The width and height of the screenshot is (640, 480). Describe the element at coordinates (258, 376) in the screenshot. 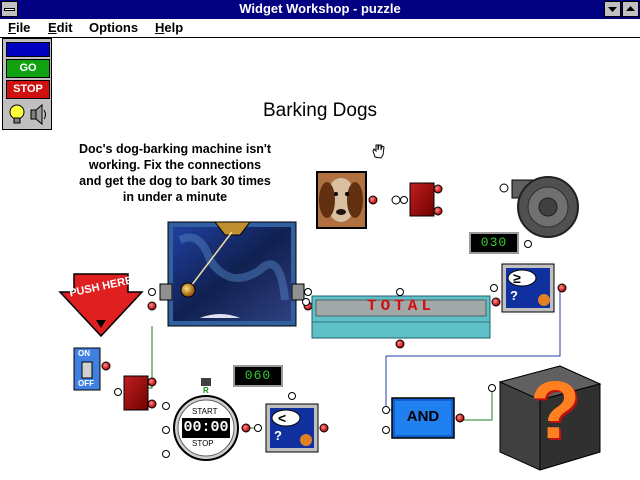

I see `counter-bottom-display: 060` at that location.